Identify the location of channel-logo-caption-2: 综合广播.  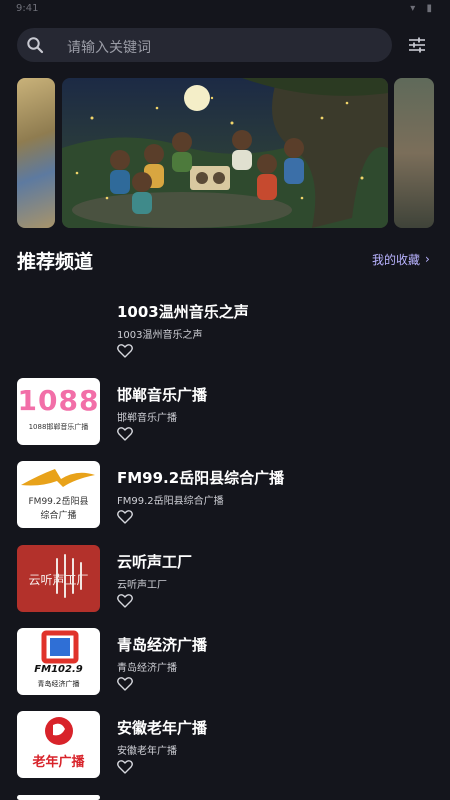
(58, 516).